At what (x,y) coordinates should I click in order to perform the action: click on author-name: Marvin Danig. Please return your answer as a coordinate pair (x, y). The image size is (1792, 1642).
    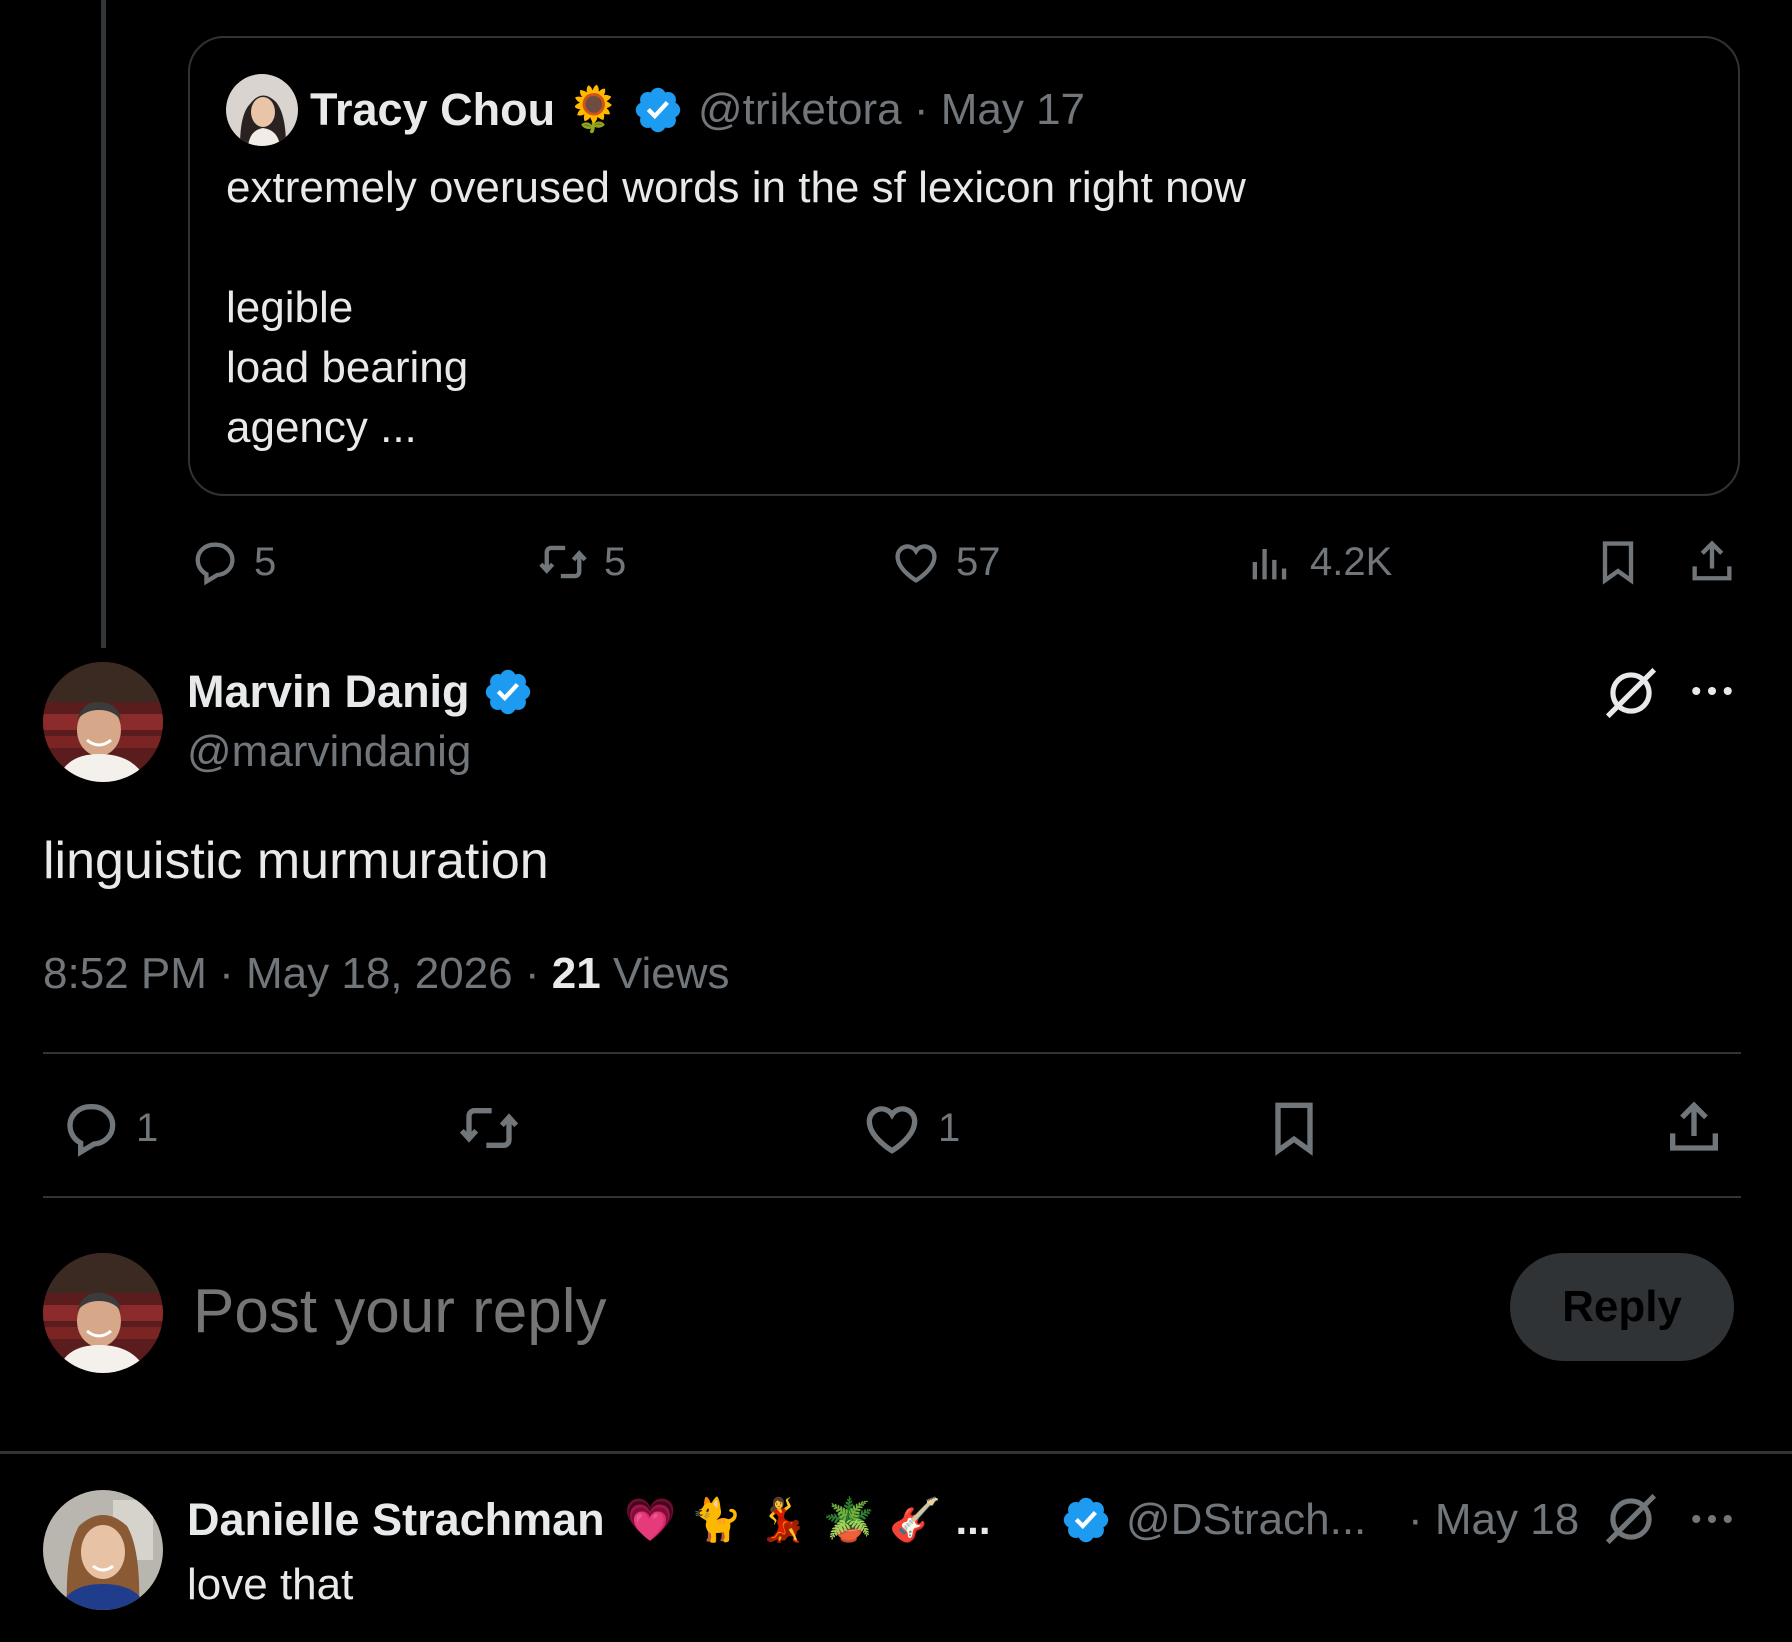
    Looking at the image, I should click on (328, 692).